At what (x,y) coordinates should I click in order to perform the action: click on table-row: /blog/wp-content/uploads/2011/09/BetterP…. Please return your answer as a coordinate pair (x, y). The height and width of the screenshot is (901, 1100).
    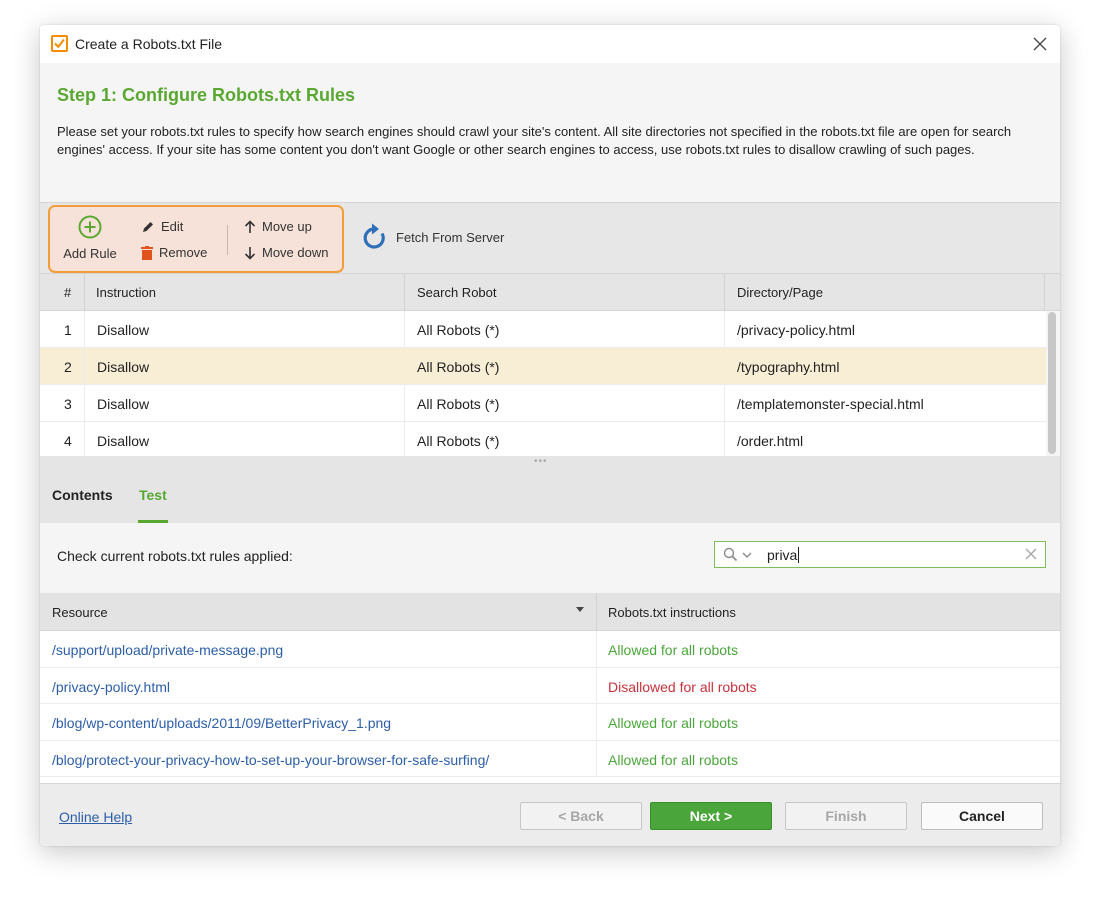
    Looking at the image, I should click on (550, 722).